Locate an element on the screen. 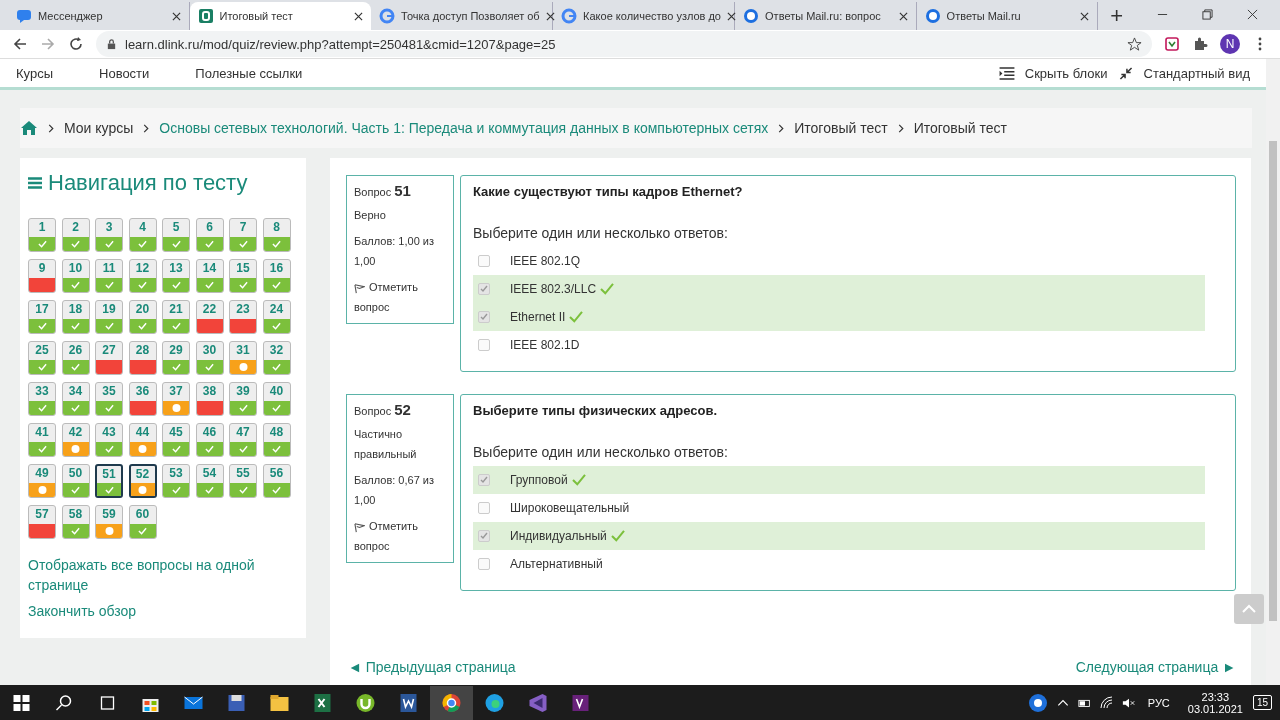  profile-avatar: N is located at coordinates (1230, 44).